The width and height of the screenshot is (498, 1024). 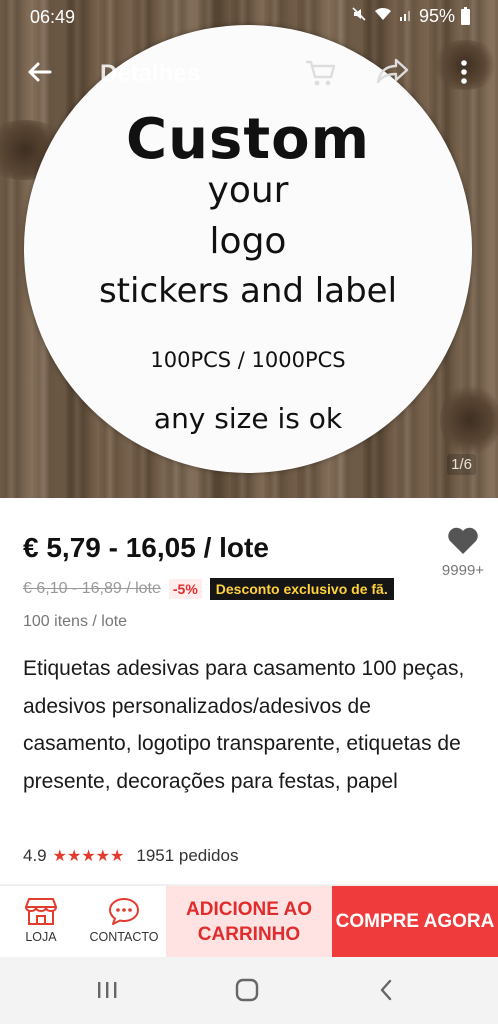 I want to click on sticker-line-your: your, so click(x=248, y=190).